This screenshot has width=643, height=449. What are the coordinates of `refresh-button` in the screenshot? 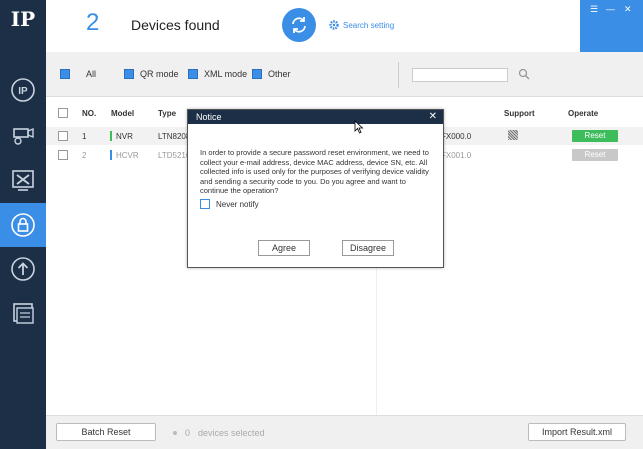 It's located at (299, 25).